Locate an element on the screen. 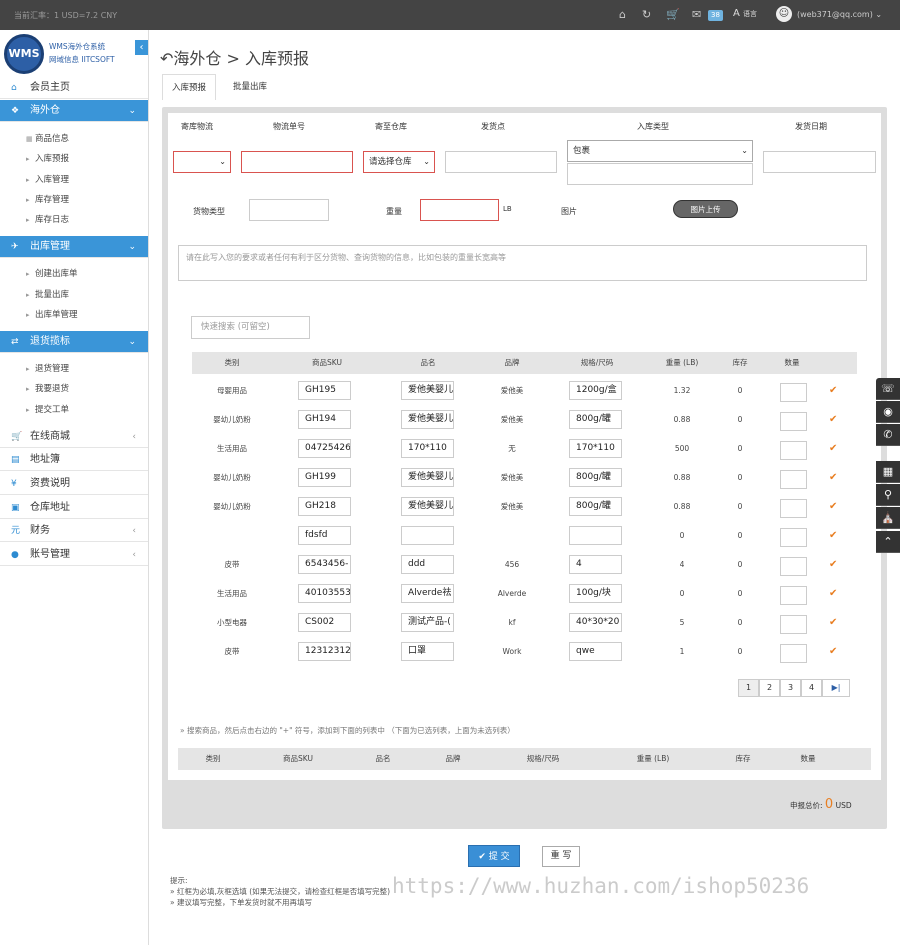  home-icon: ⌂ is located at coordinates (622, 14).